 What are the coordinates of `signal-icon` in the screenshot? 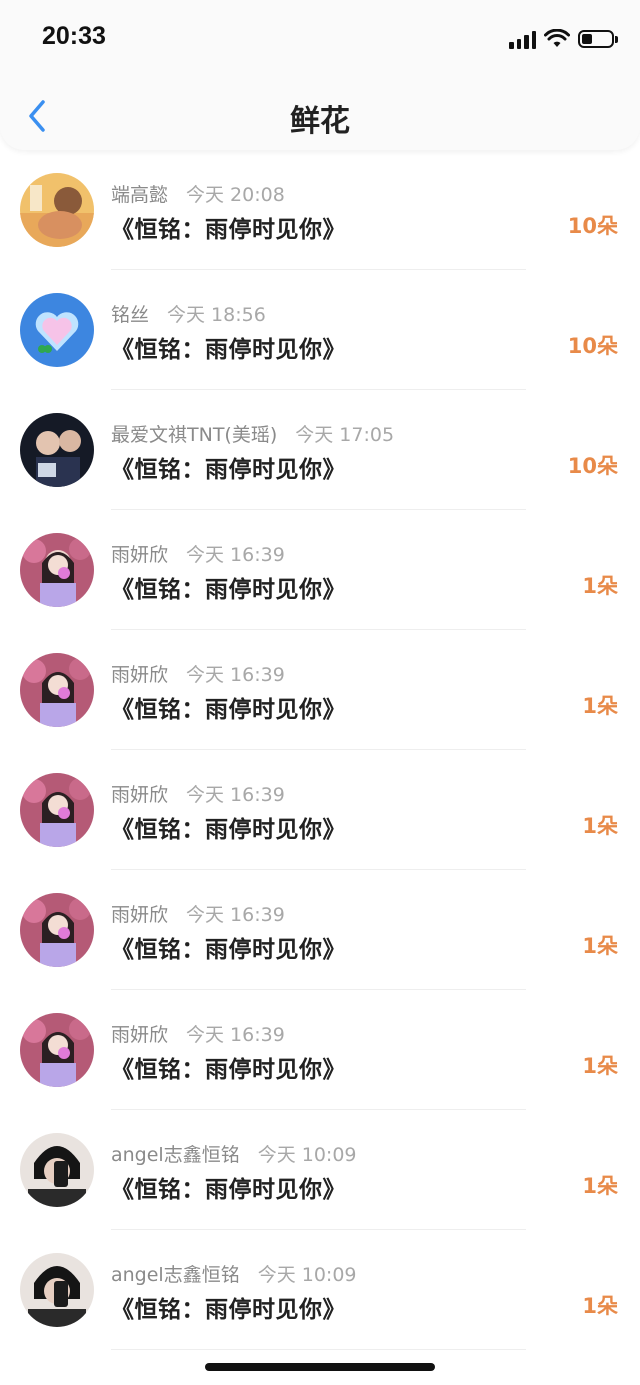 It's located at (522, 39).